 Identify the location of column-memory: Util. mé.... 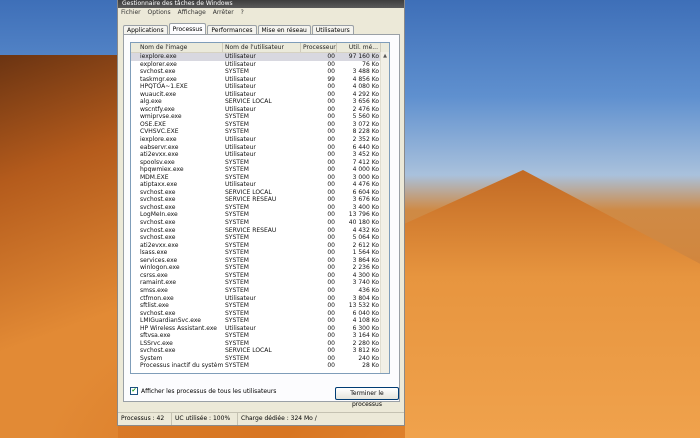
(359, 47).